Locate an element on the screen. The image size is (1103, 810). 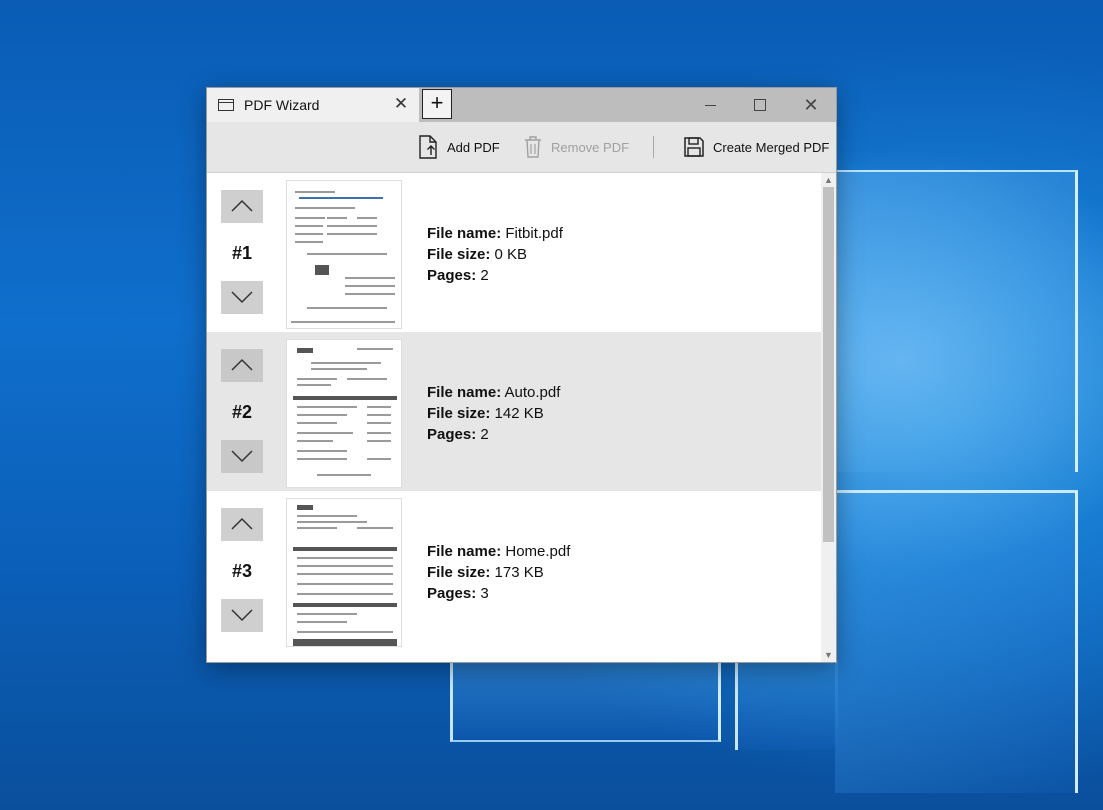
toolbar: Add PDF Remove PDF Create Merged PDF is located at coordinates (521, 147).